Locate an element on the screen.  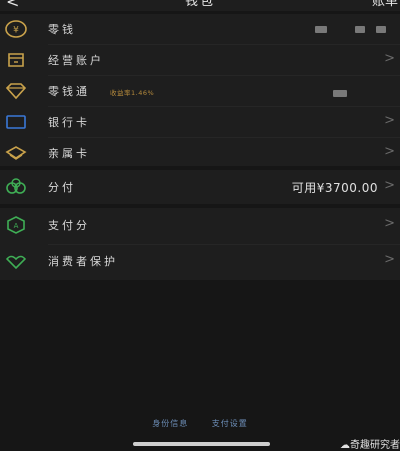
score-icon: A is located at coordinates (16, 225).